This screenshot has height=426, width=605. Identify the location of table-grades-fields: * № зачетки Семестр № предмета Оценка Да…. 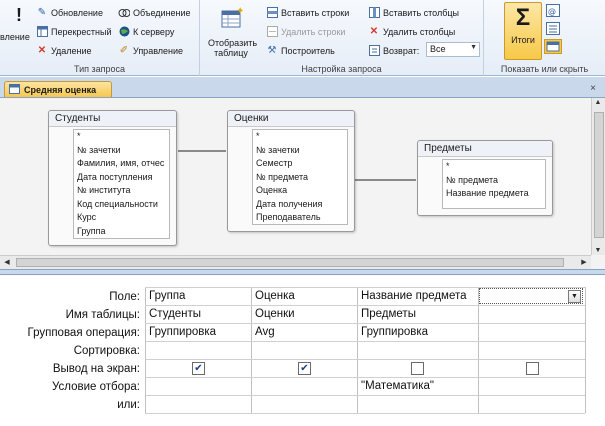
(300, 177).